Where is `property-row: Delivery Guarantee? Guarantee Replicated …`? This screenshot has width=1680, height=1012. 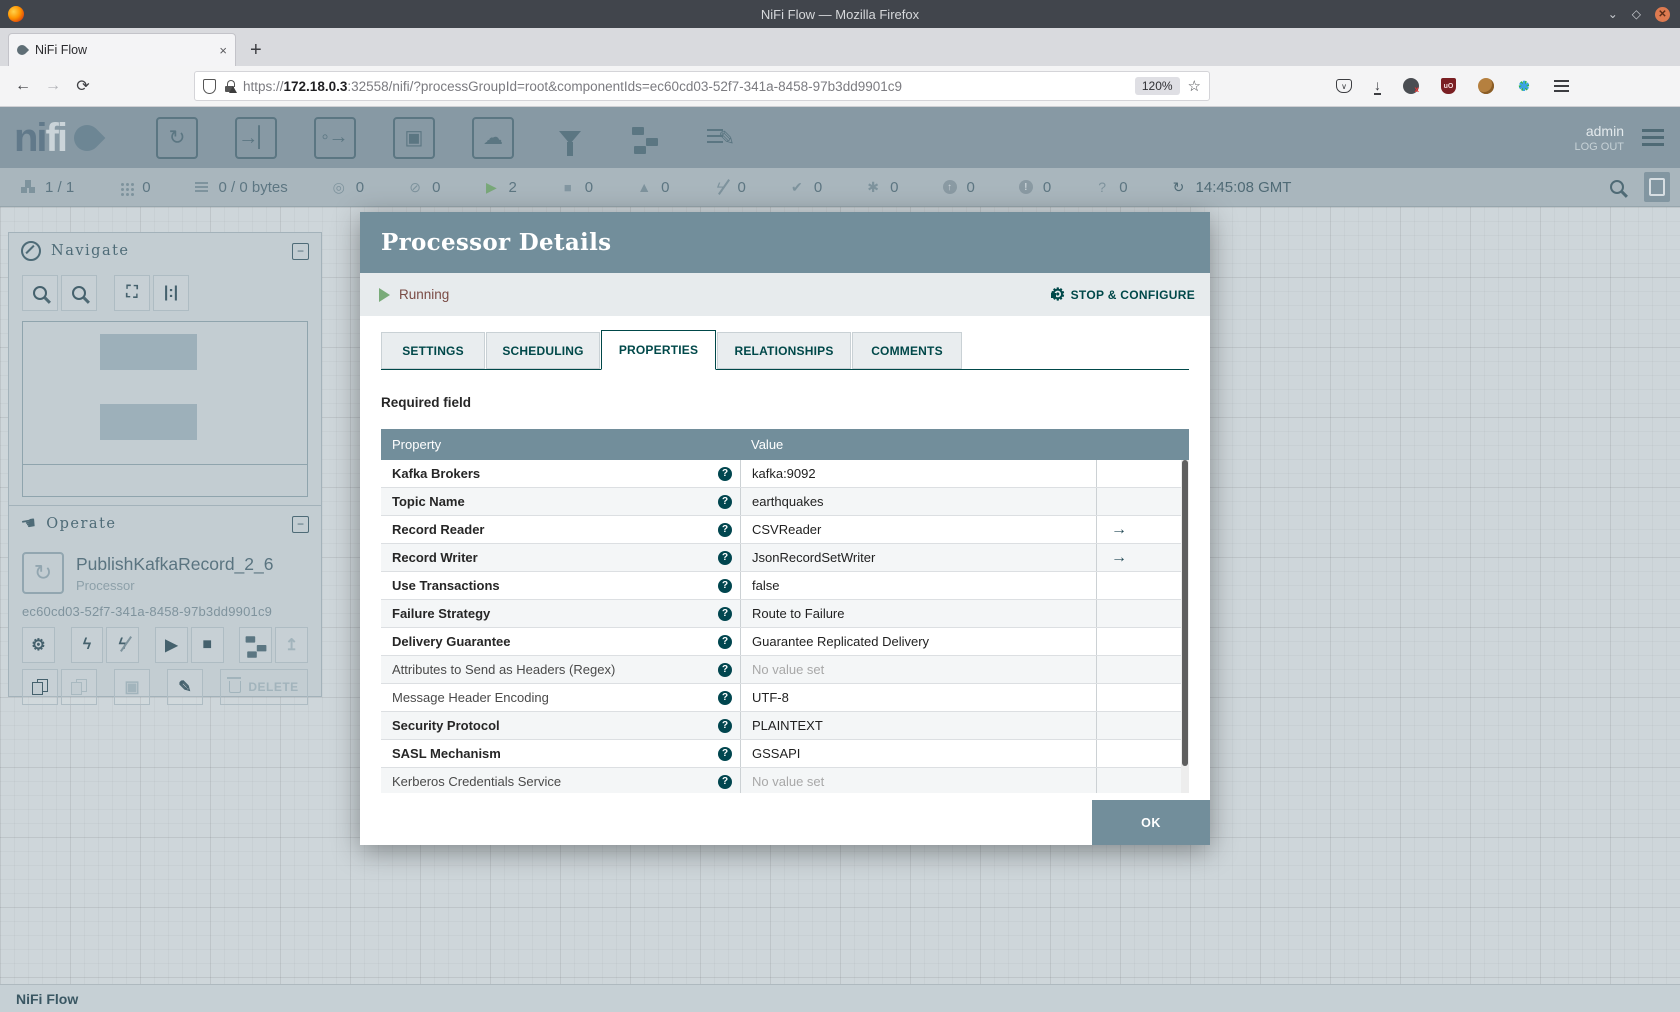
property-row: Delivery Guarantee? Guarantee Replicated … is located at coordinates (785, 642).